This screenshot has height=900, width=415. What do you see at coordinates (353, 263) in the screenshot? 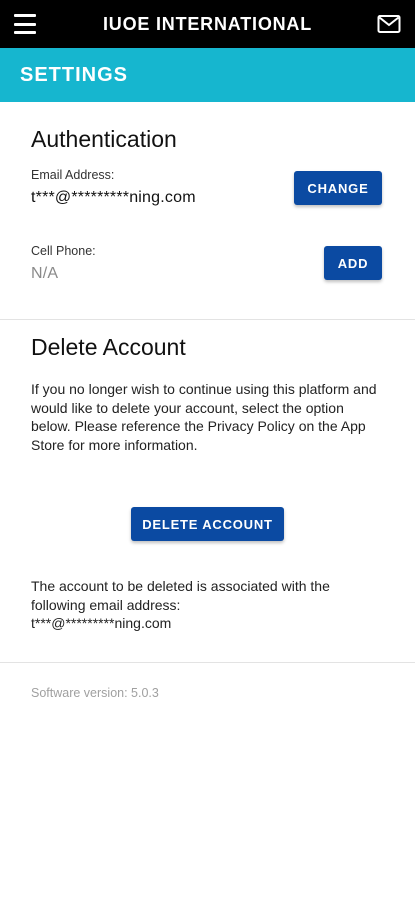
I see `add-phone-button: ADD` at bounding box center [353, 263].